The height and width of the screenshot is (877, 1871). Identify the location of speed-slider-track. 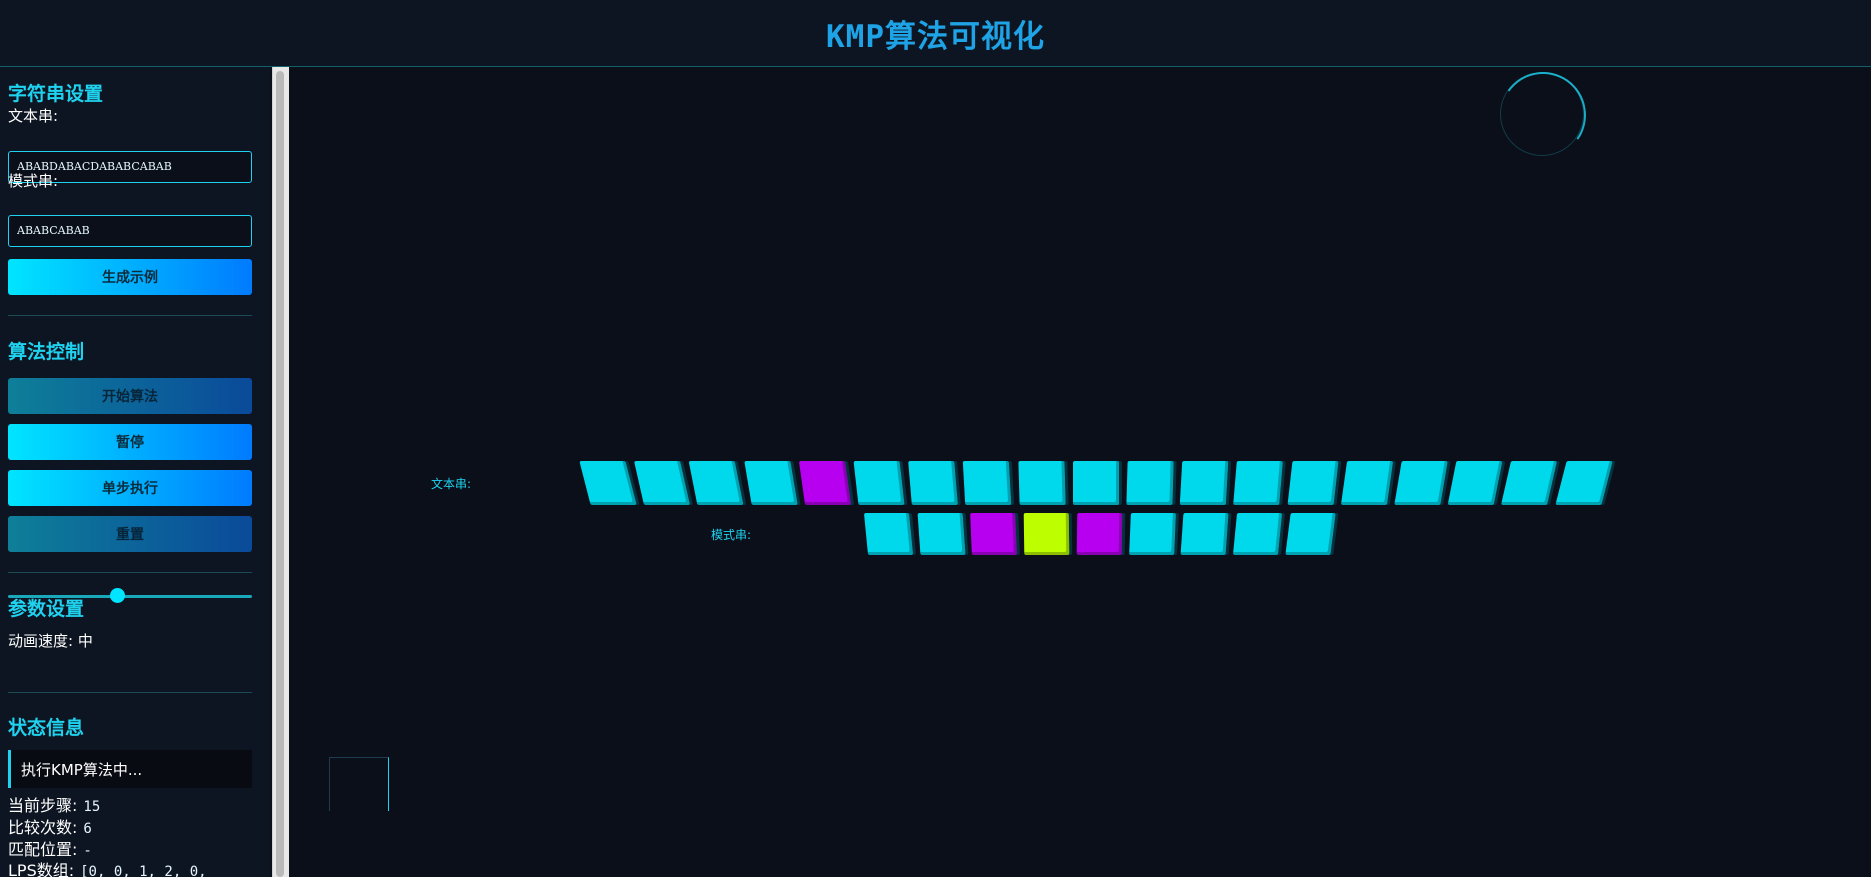
(130, 596).